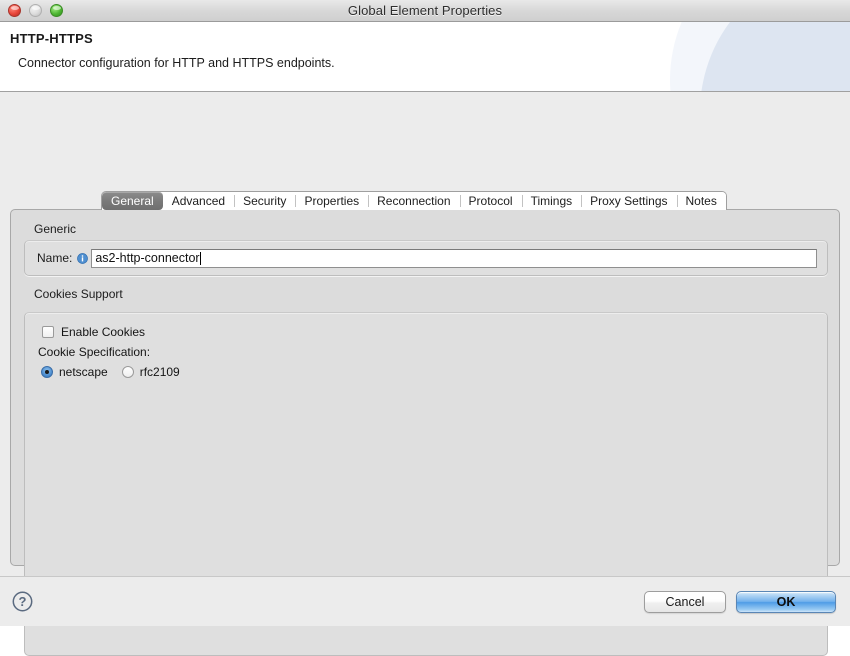 Image resolution: width=850 pixels, height=656 pixels. I want to click on enable-cookies-label: Enable Cookies, so click(103, 332).